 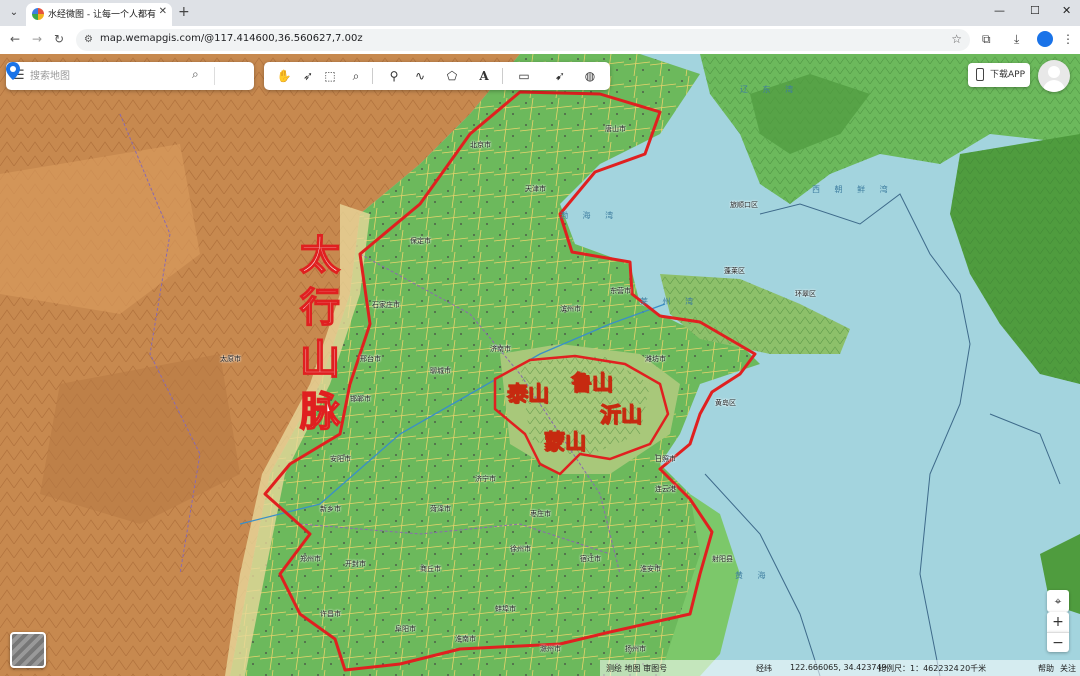 I want to click on place-label: 安阳市, so click(x=340, y=459).